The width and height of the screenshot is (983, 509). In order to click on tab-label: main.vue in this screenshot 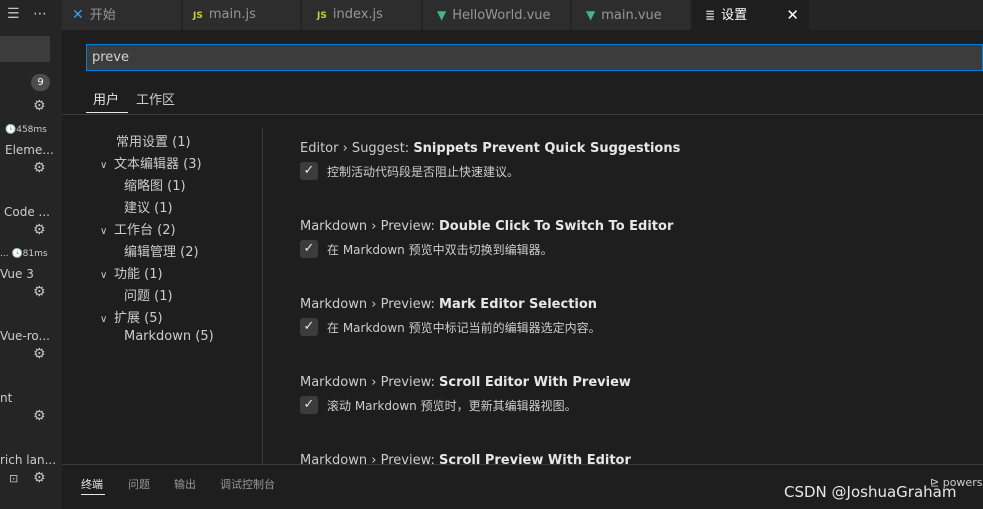, I will do `click(631, 15)`.